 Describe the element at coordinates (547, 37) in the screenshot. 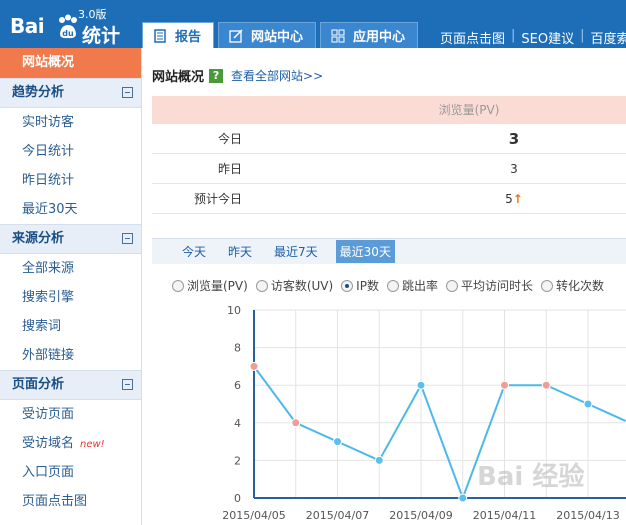

I see `link-seo-advice: SEO建议` at that location.